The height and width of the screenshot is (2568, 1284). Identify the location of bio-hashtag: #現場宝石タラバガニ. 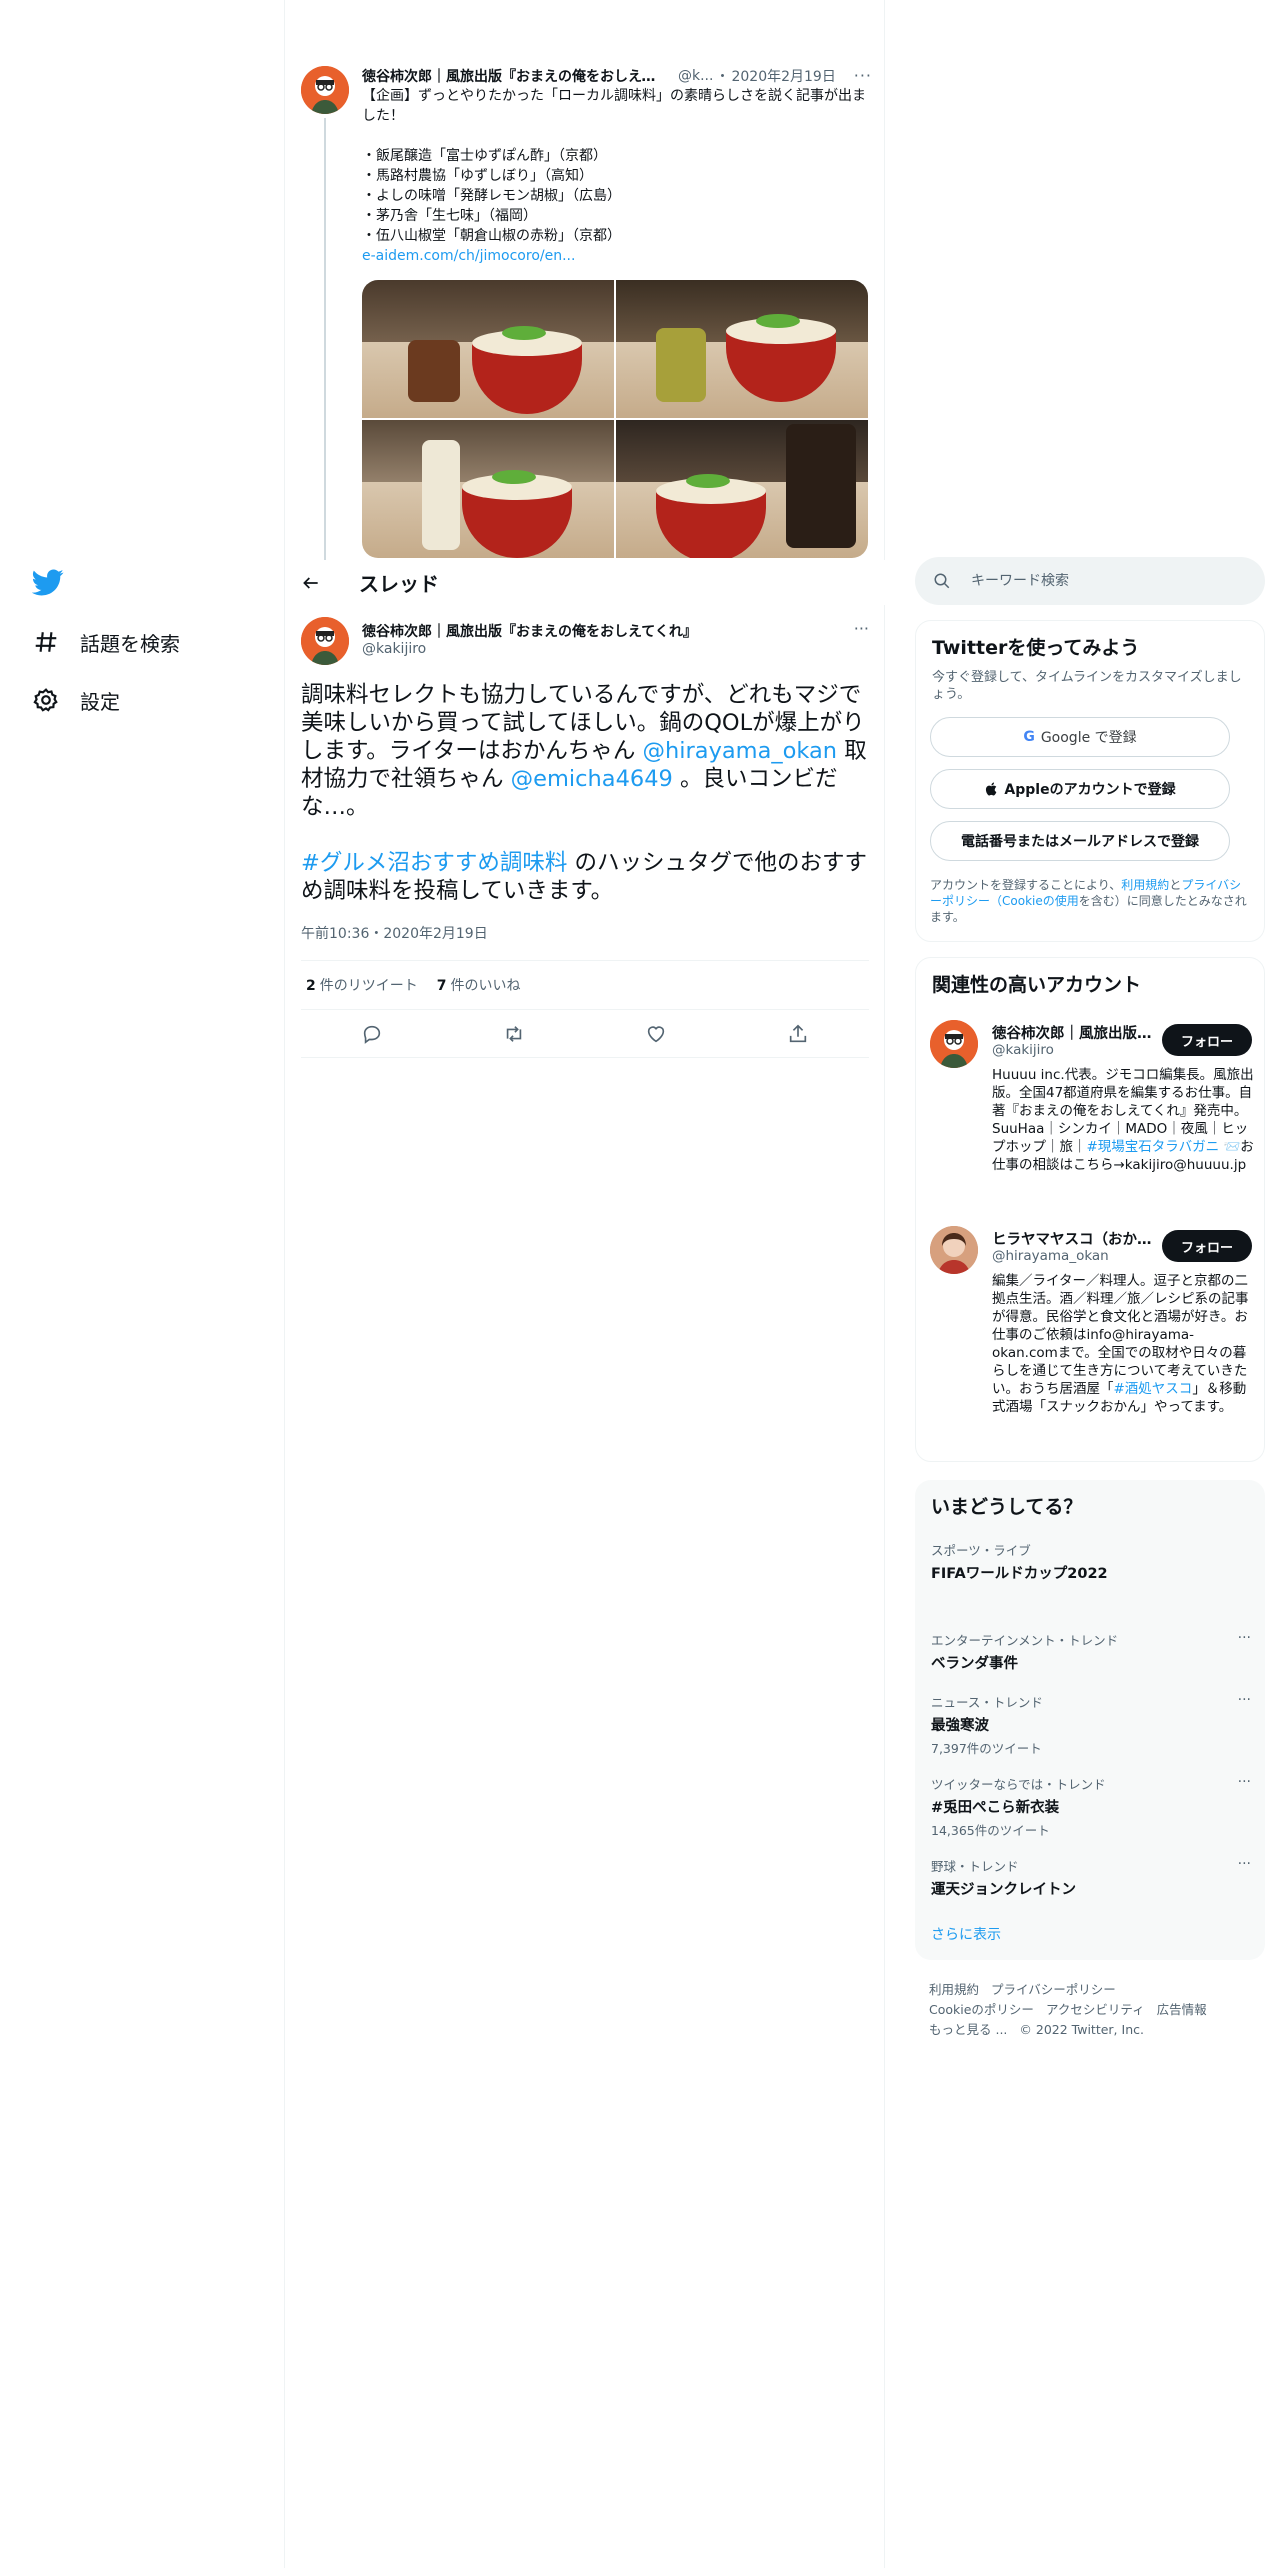
(1153, 1147).